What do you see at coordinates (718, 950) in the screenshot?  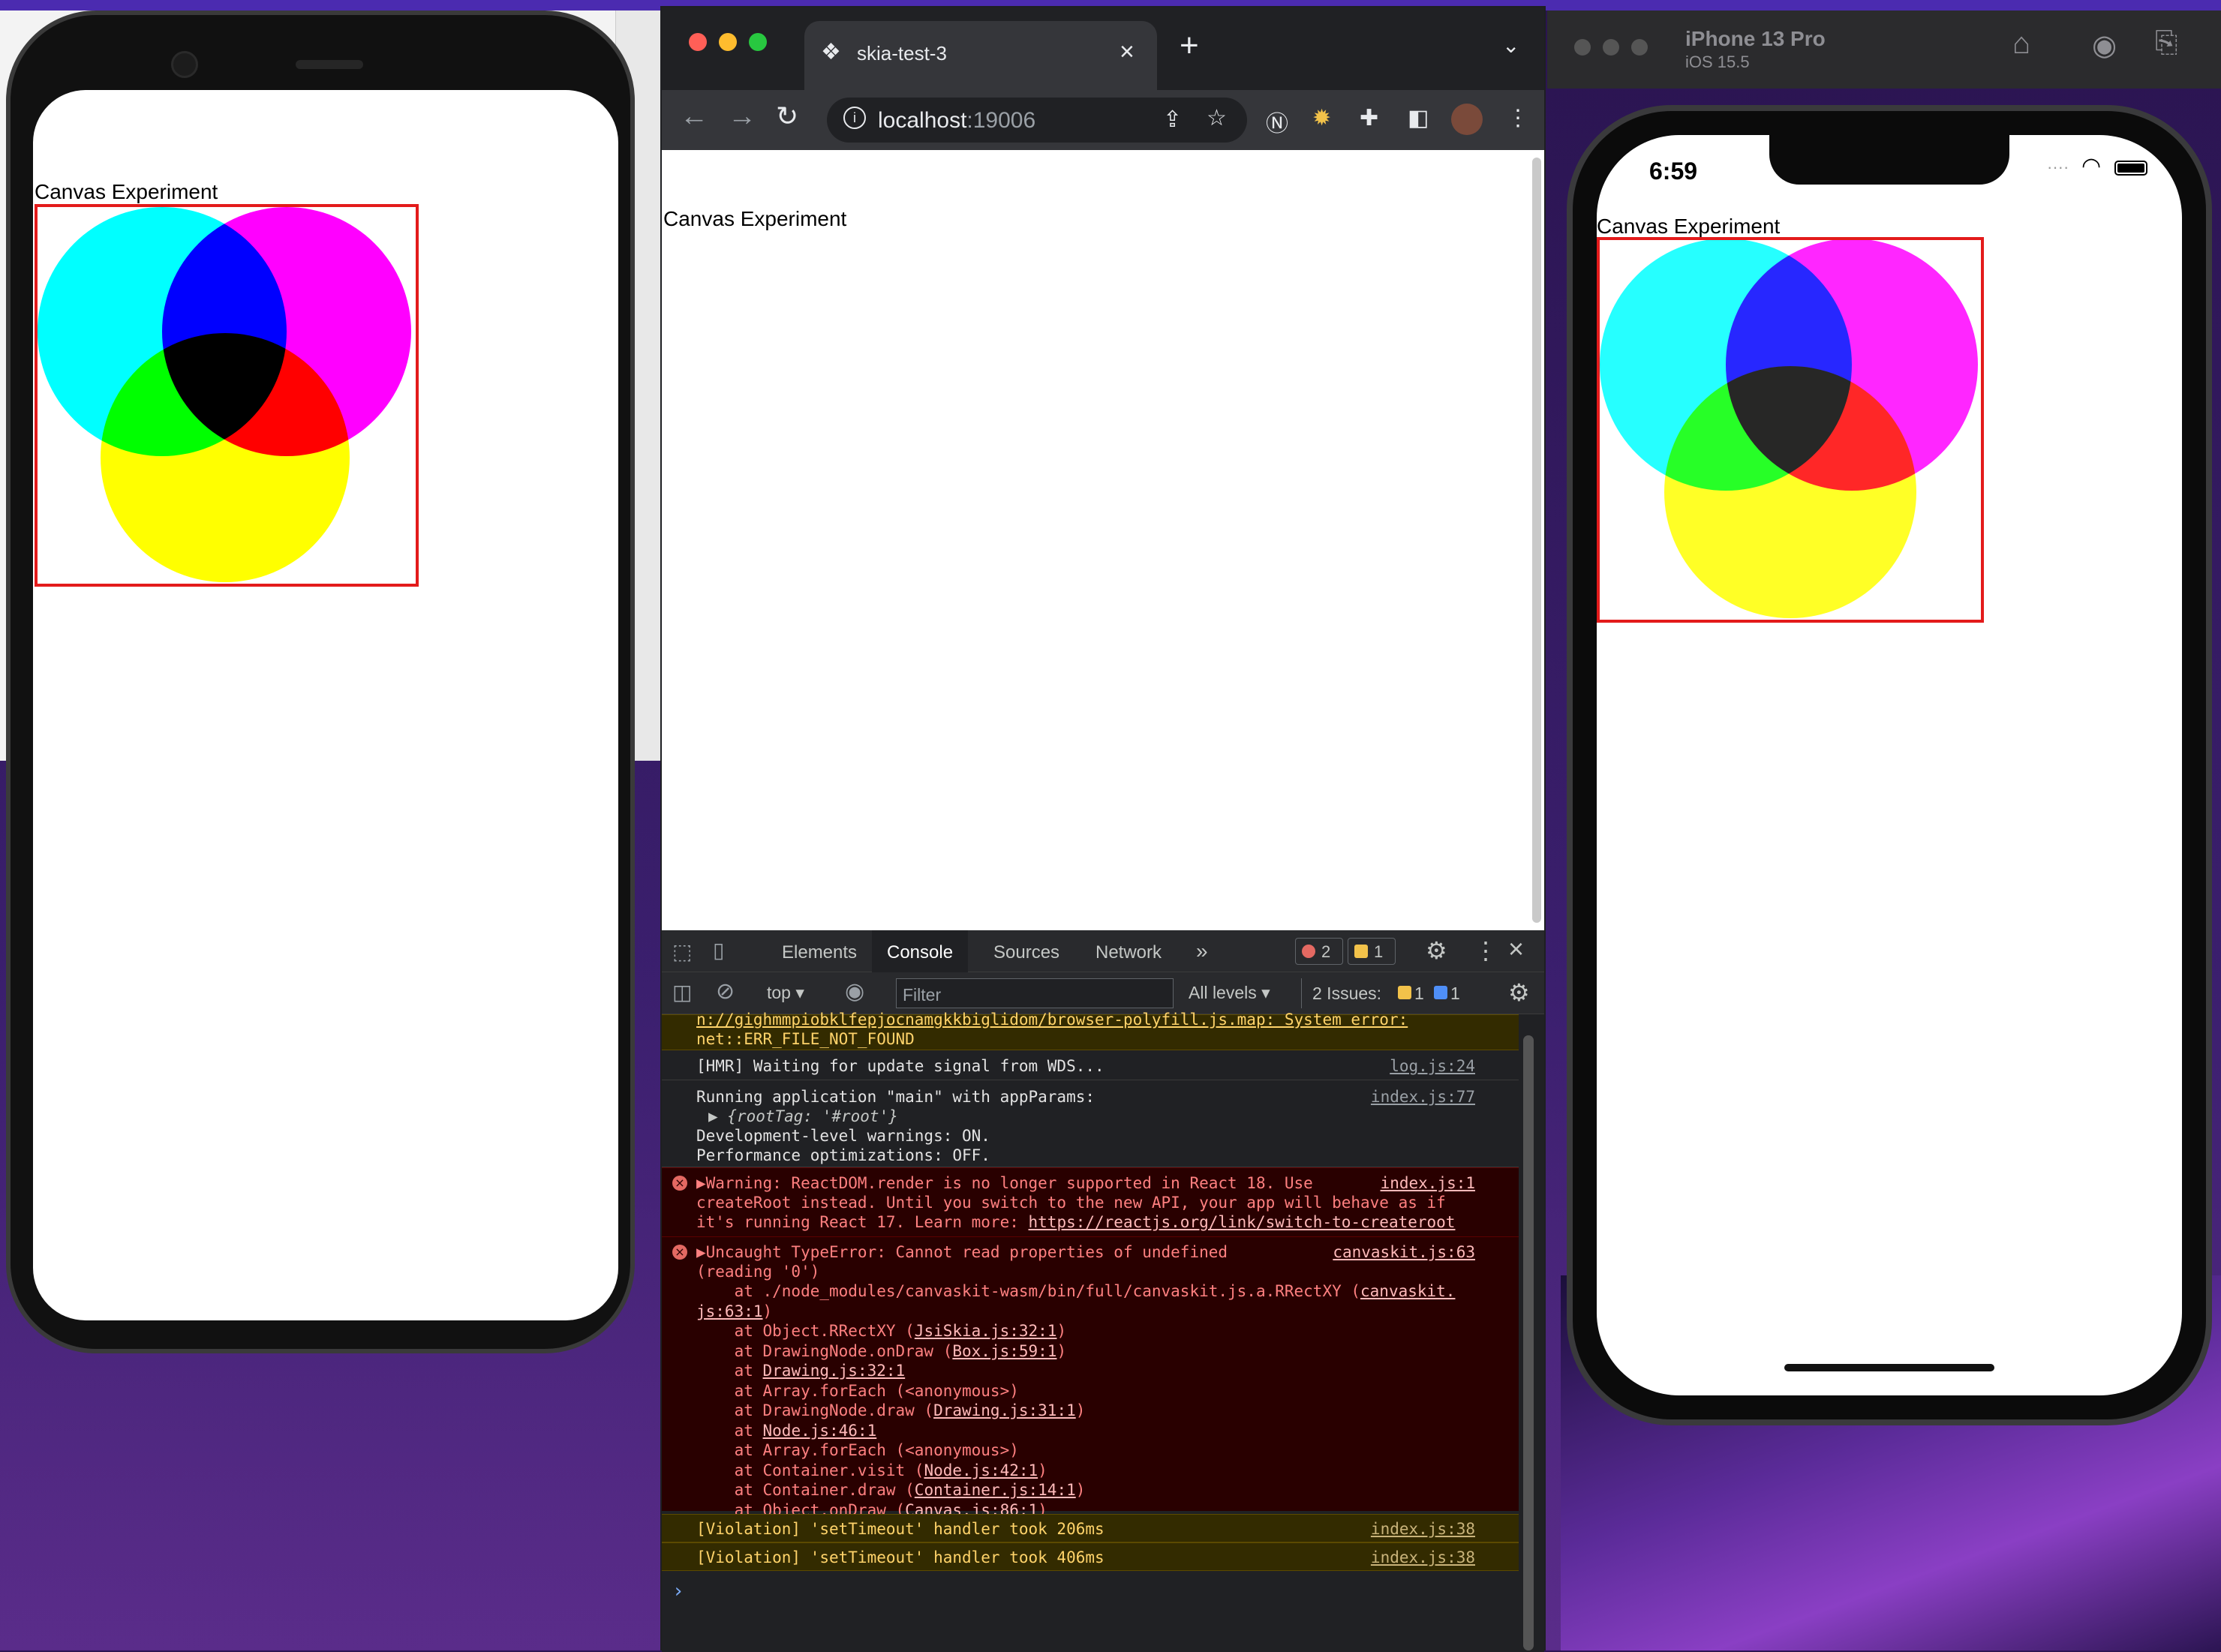 I see `device-toolbar-icon: ▯` at bounding box center [718, 950].